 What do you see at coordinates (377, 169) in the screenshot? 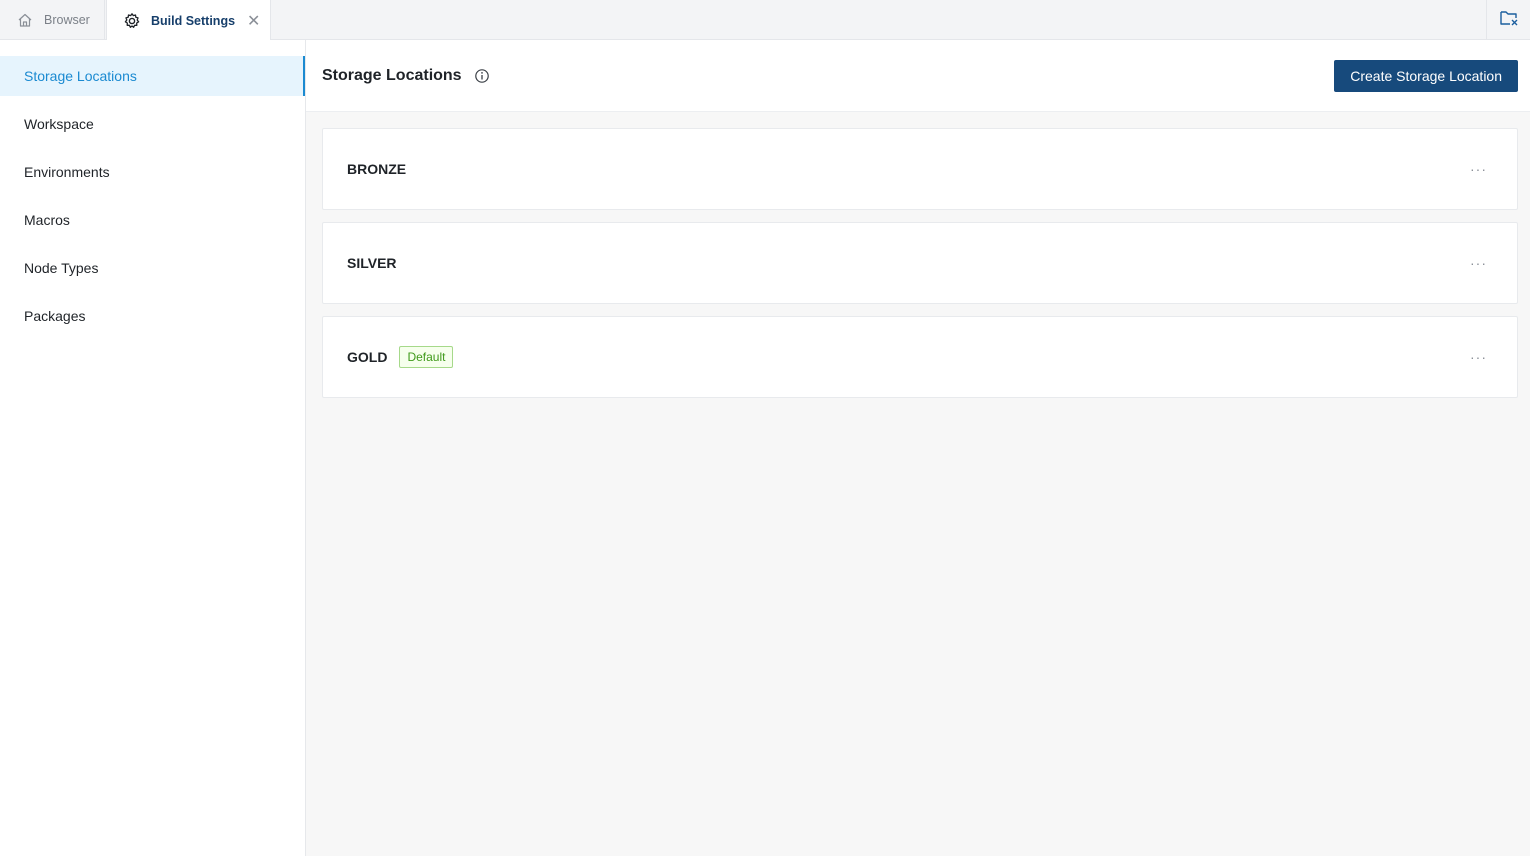
I see `storage-location-name: BRONZE` at bounding box center [377, 169].